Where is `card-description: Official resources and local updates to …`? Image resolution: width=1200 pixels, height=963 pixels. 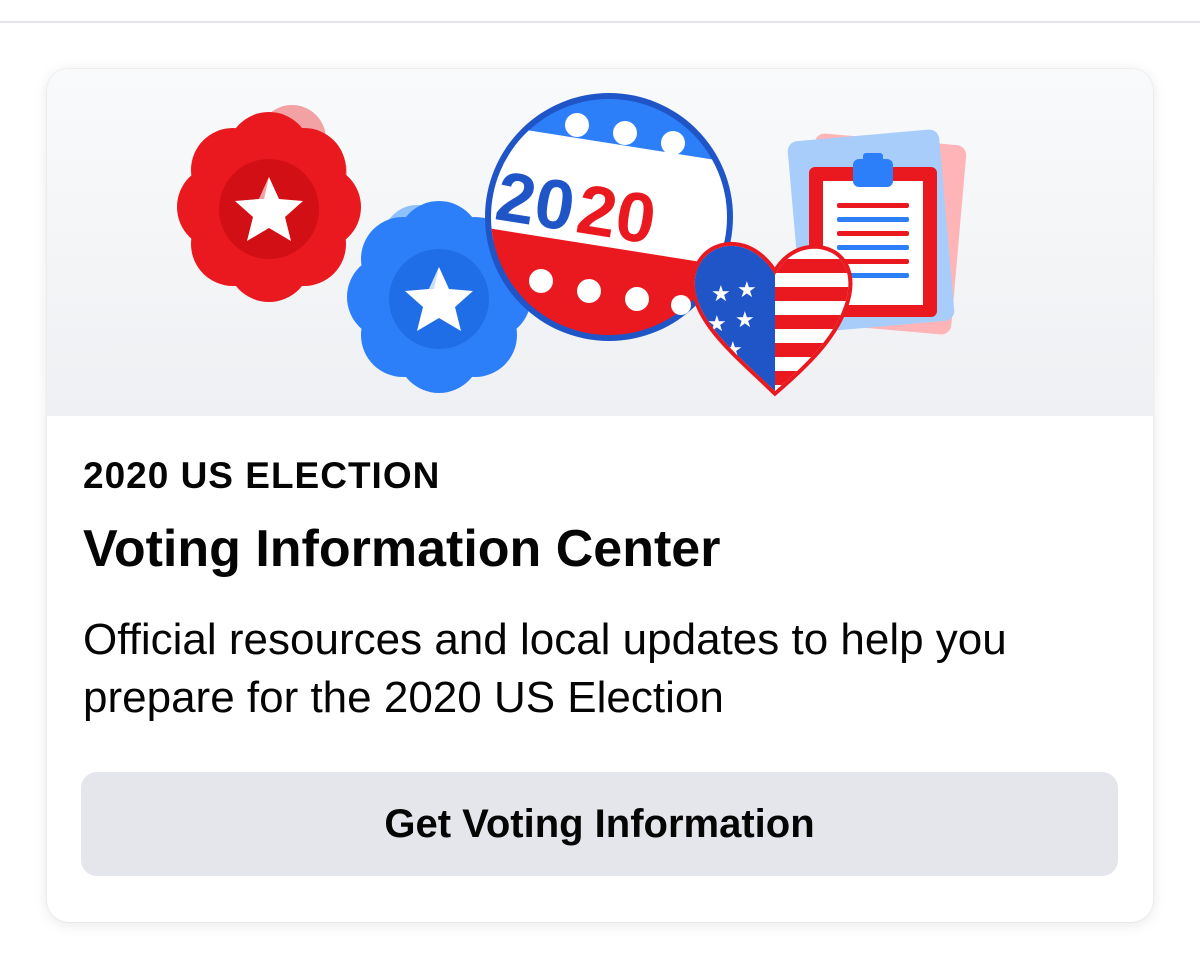
card-description: Official resources and local updates to … is located at coordinates (545, 668).